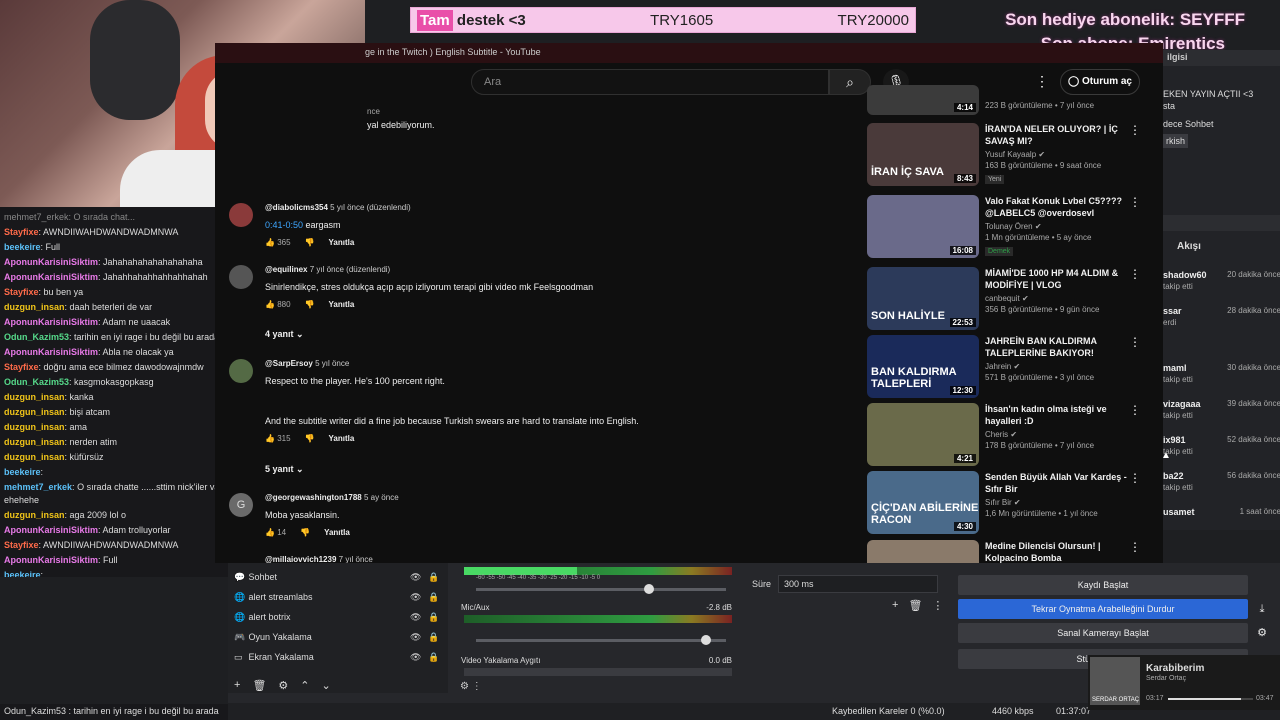  I want to click on start-recording-button: Kaydı Başlat, so click(1103, 585).